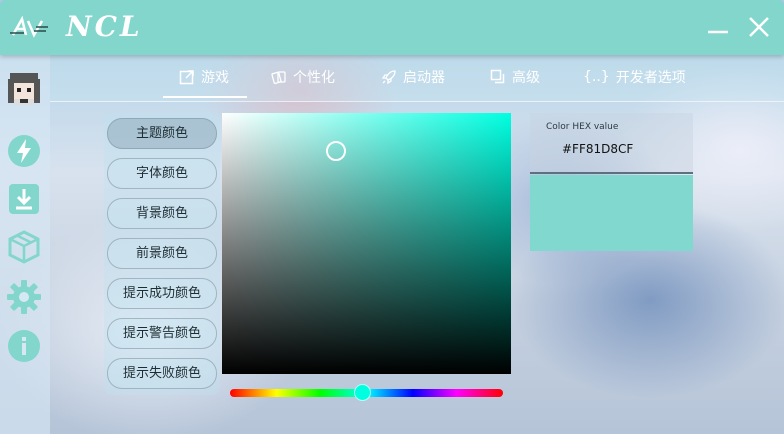 The height and width of the screenshot is (434, 784). I want to click on tab-developer: {..} 开发者选项, so click(634, 77).